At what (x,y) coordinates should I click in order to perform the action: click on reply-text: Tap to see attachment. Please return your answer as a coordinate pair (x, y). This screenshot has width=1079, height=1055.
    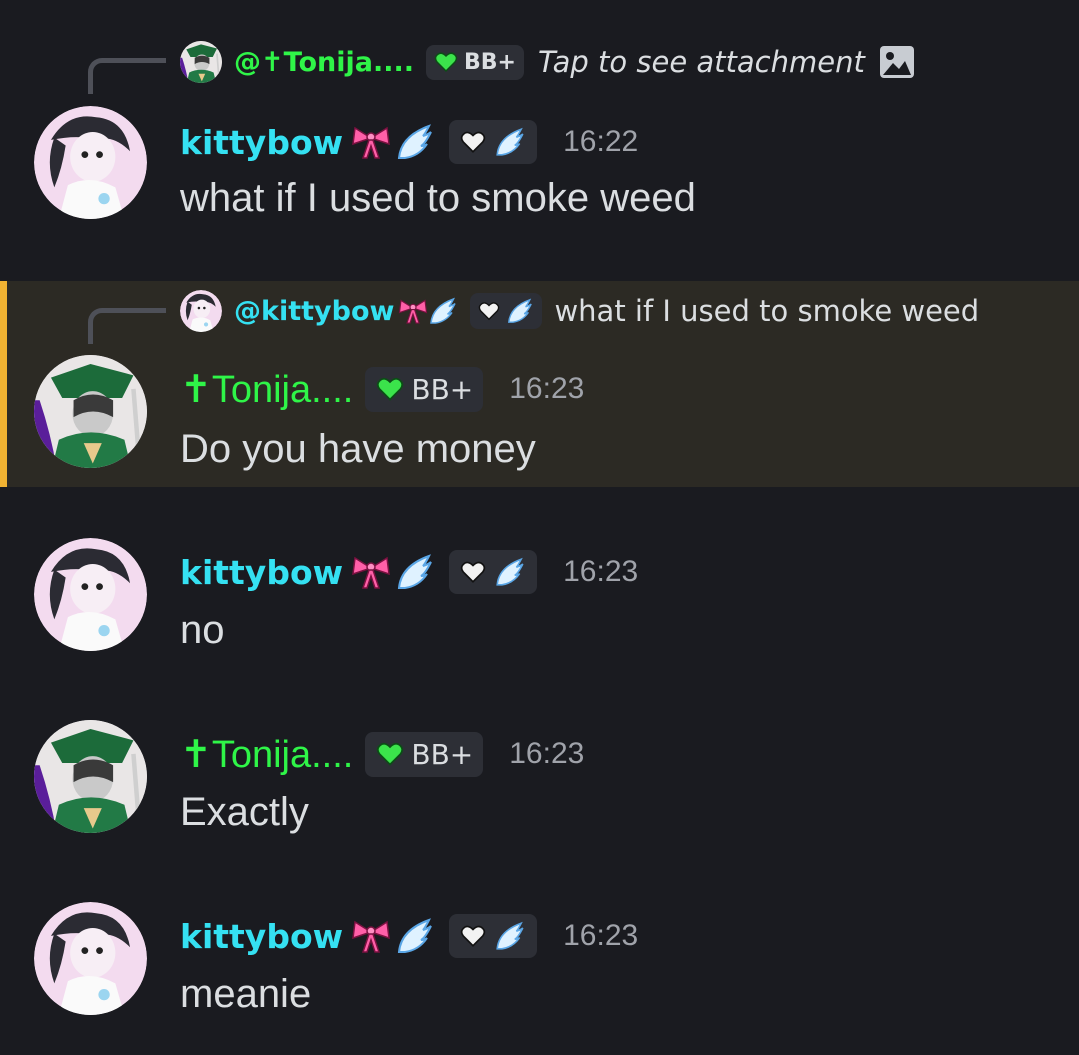
    Looking at the image, I should click on (701, 62).